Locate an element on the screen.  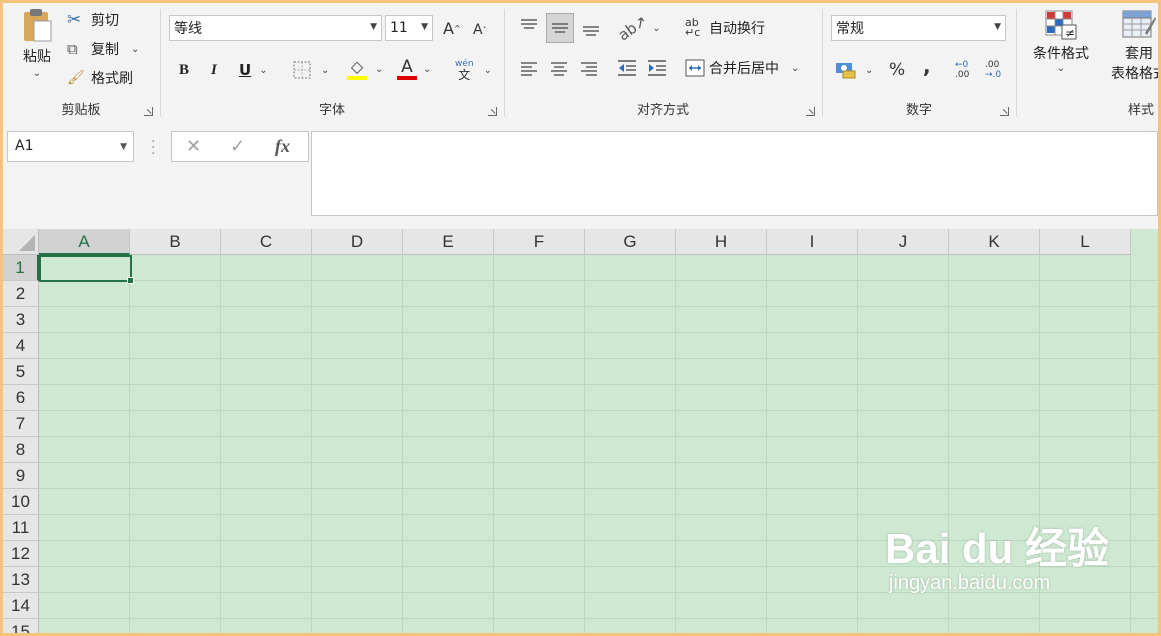
merge-center-button: 合并后居中 ⌄ is located at coordinates (742, 68).